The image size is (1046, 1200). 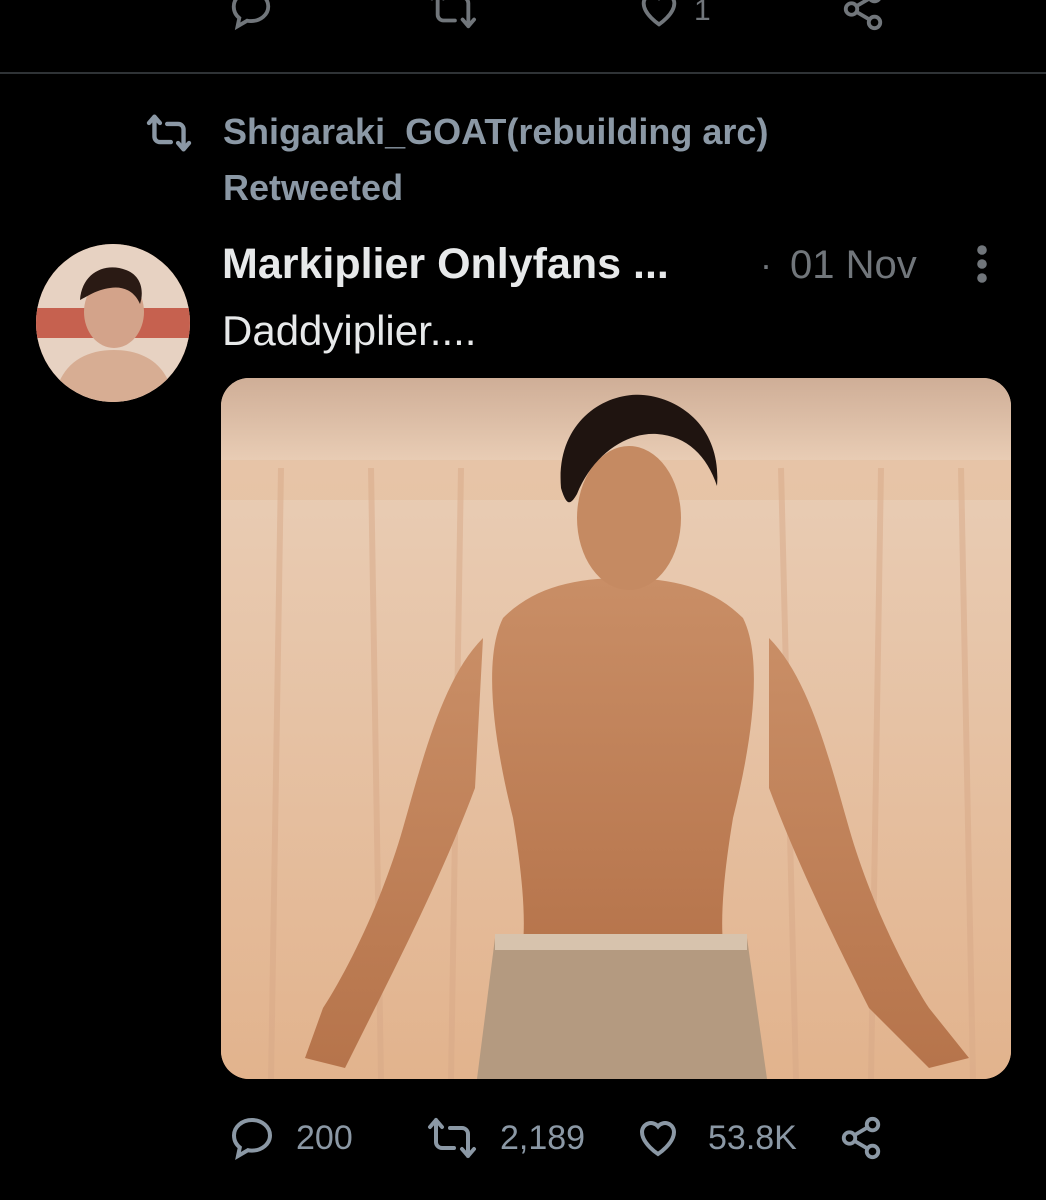 I want to click on reply-count: 200, so click(x=324, y=1137).